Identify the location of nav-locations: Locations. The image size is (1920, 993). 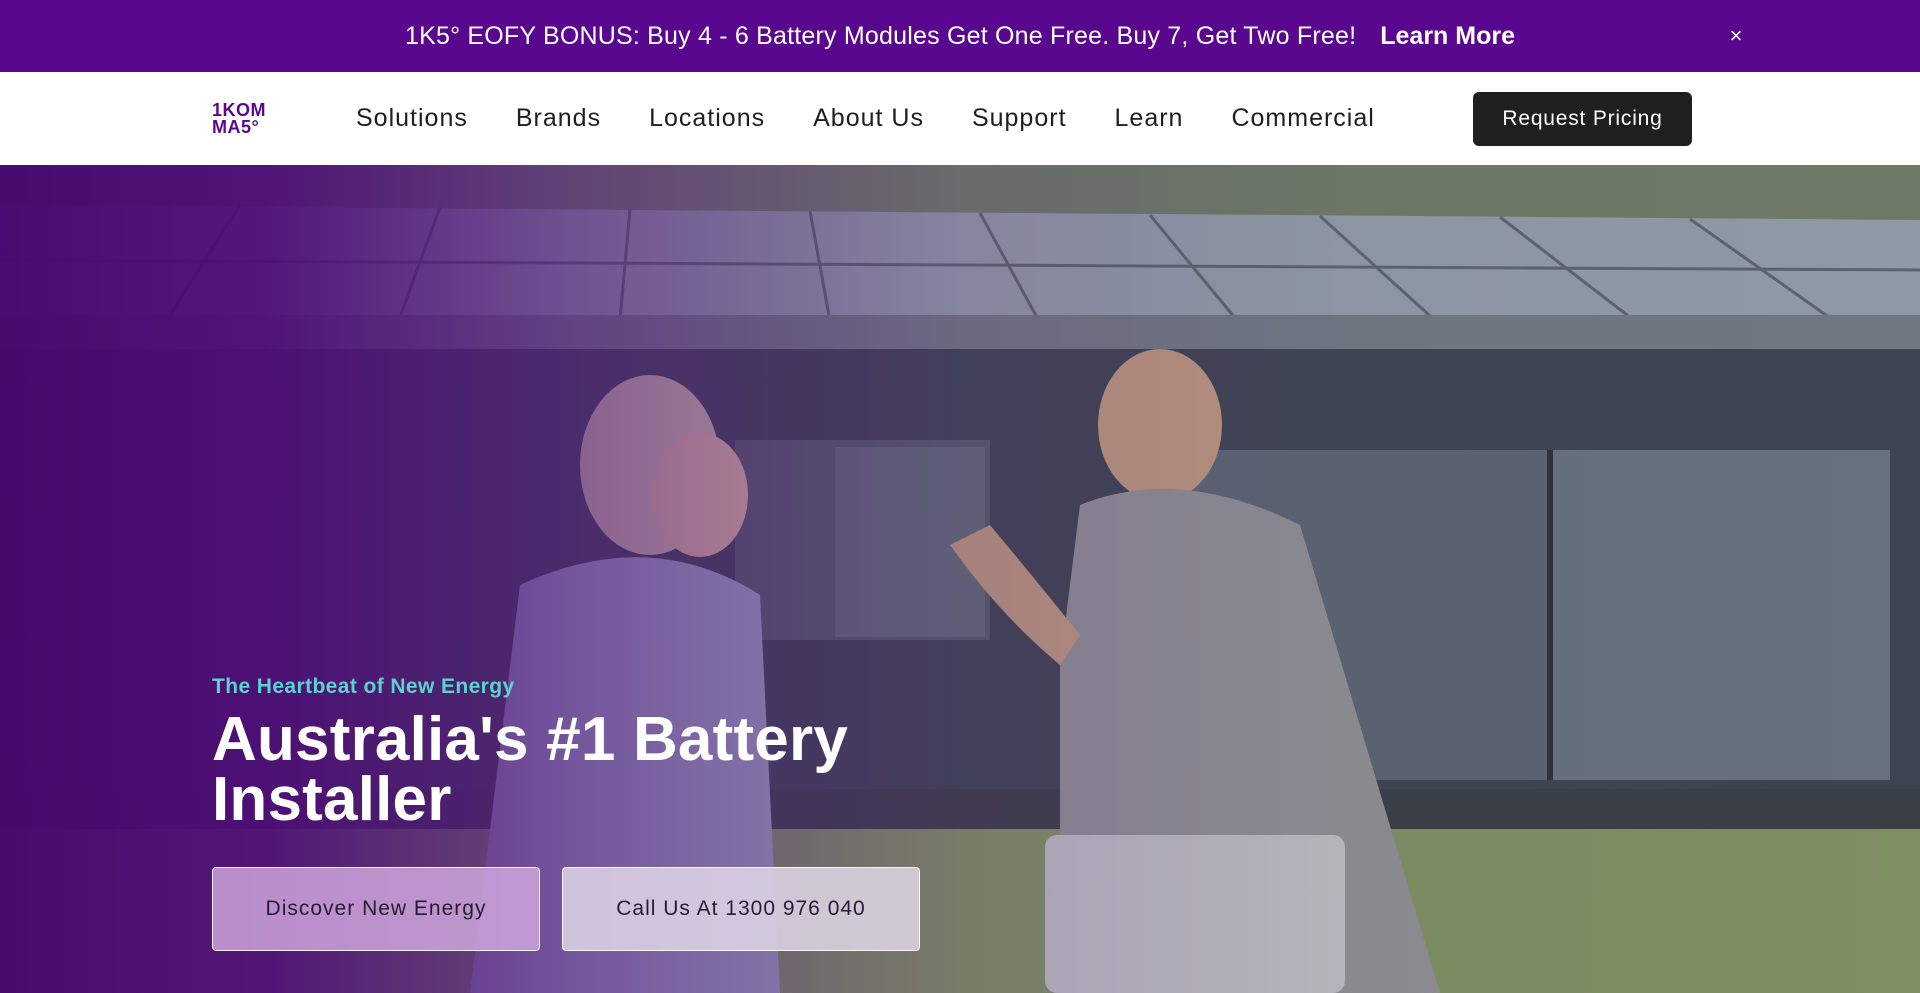
(707, 118).